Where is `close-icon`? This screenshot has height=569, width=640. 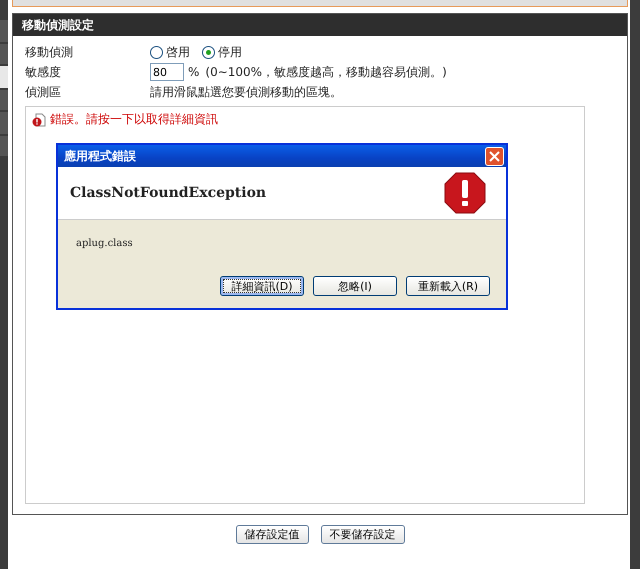
close-icon is located at coordinates (494, 156).